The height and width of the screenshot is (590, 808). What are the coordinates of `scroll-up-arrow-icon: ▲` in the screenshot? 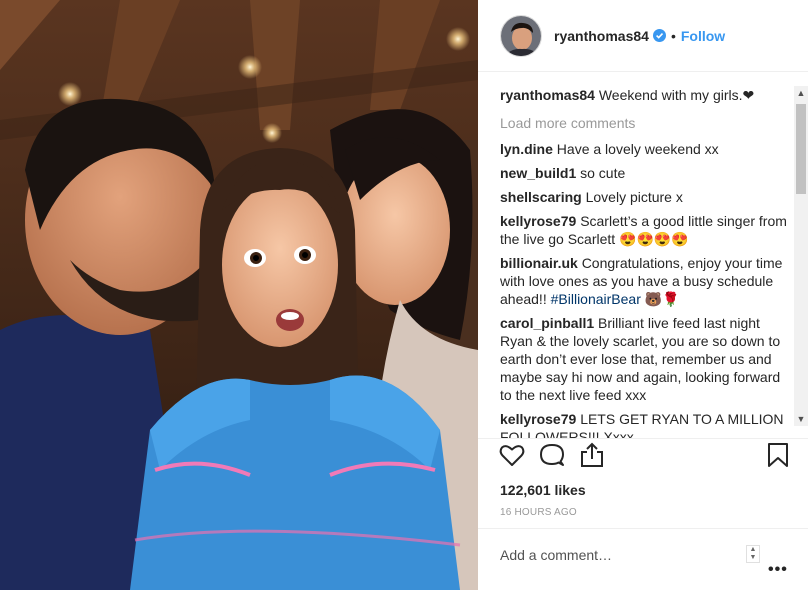 It's located at (801, 93).